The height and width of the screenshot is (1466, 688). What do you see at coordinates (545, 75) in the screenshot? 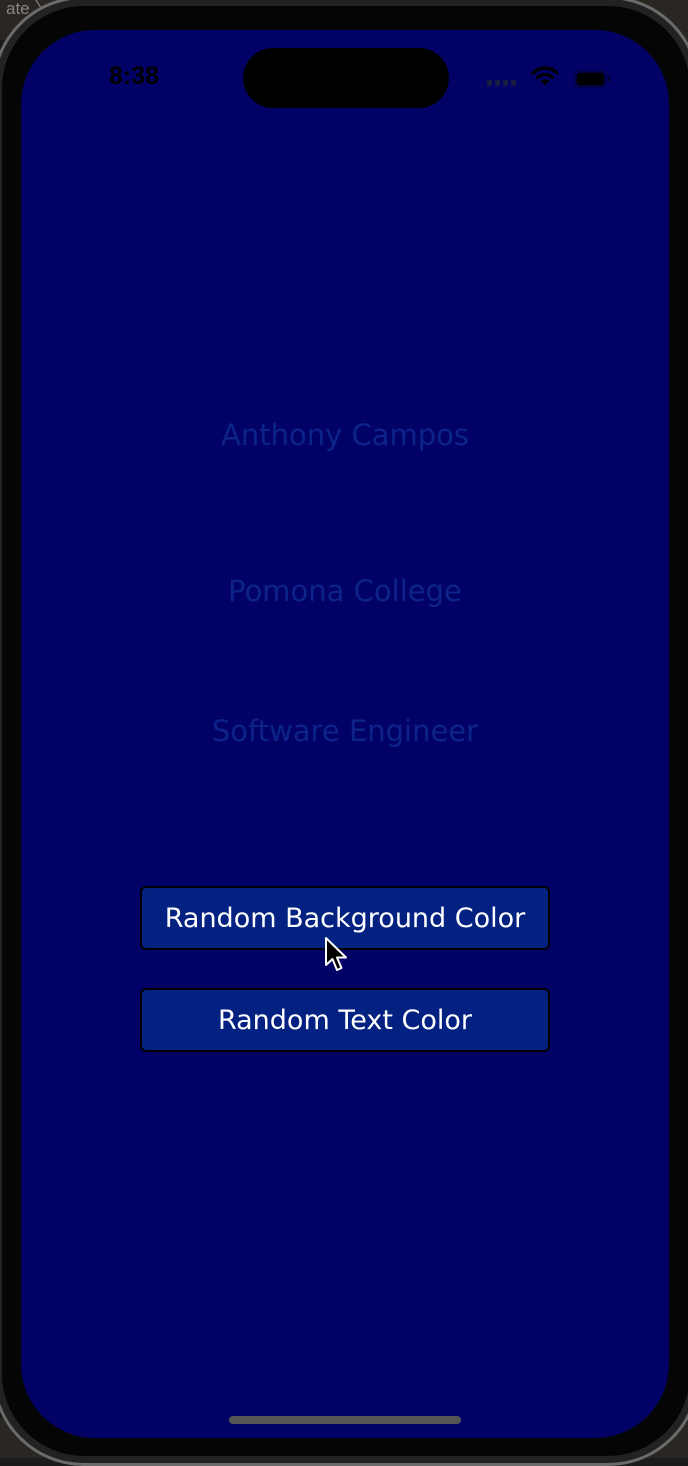
I see `wifi-icon` at bounding box center [545, 75].